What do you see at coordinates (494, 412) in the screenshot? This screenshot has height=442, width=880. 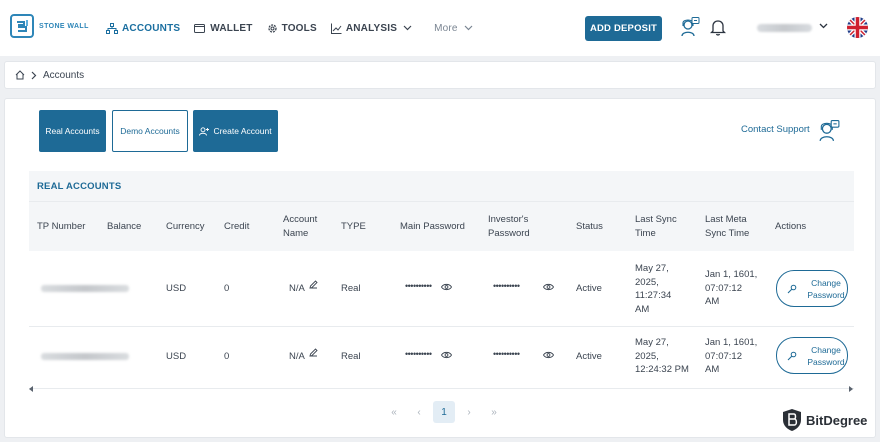 I see `last-page-button: »` at bounding box center [494, 412].